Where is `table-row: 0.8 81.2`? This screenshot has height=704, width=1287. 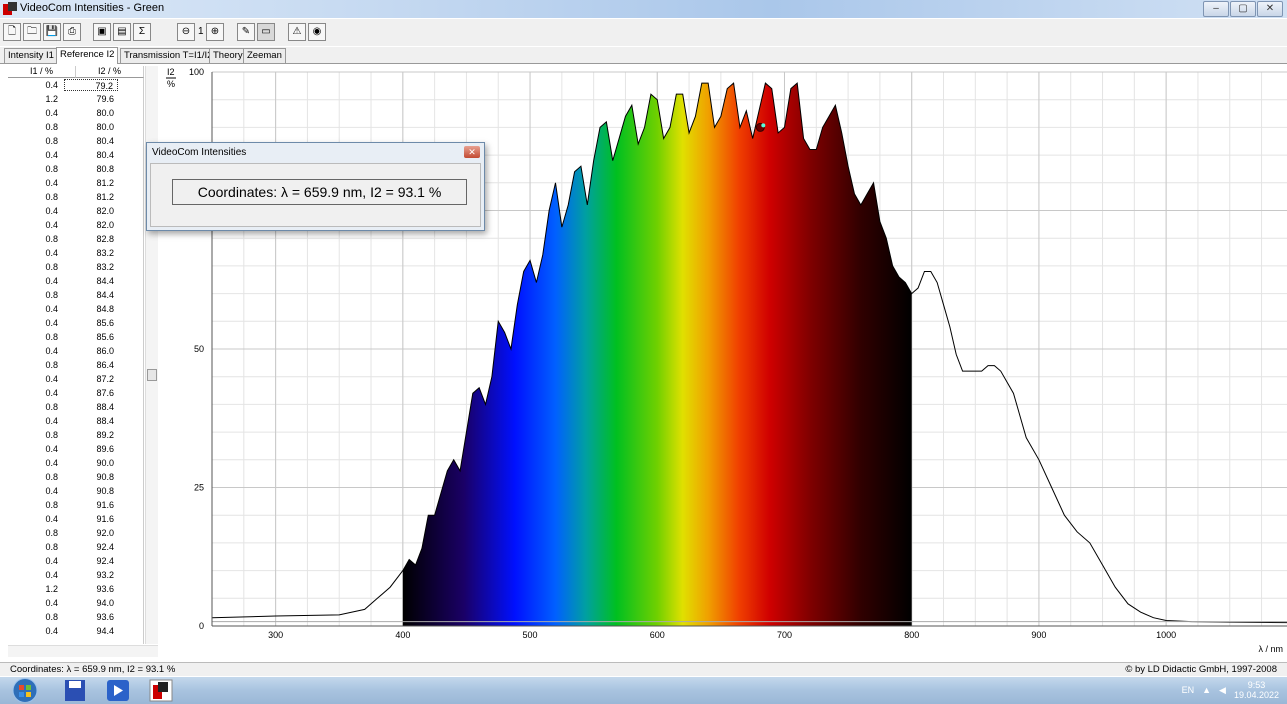
table-row: 0.8 81.2 is located at coordinates (76, 197).